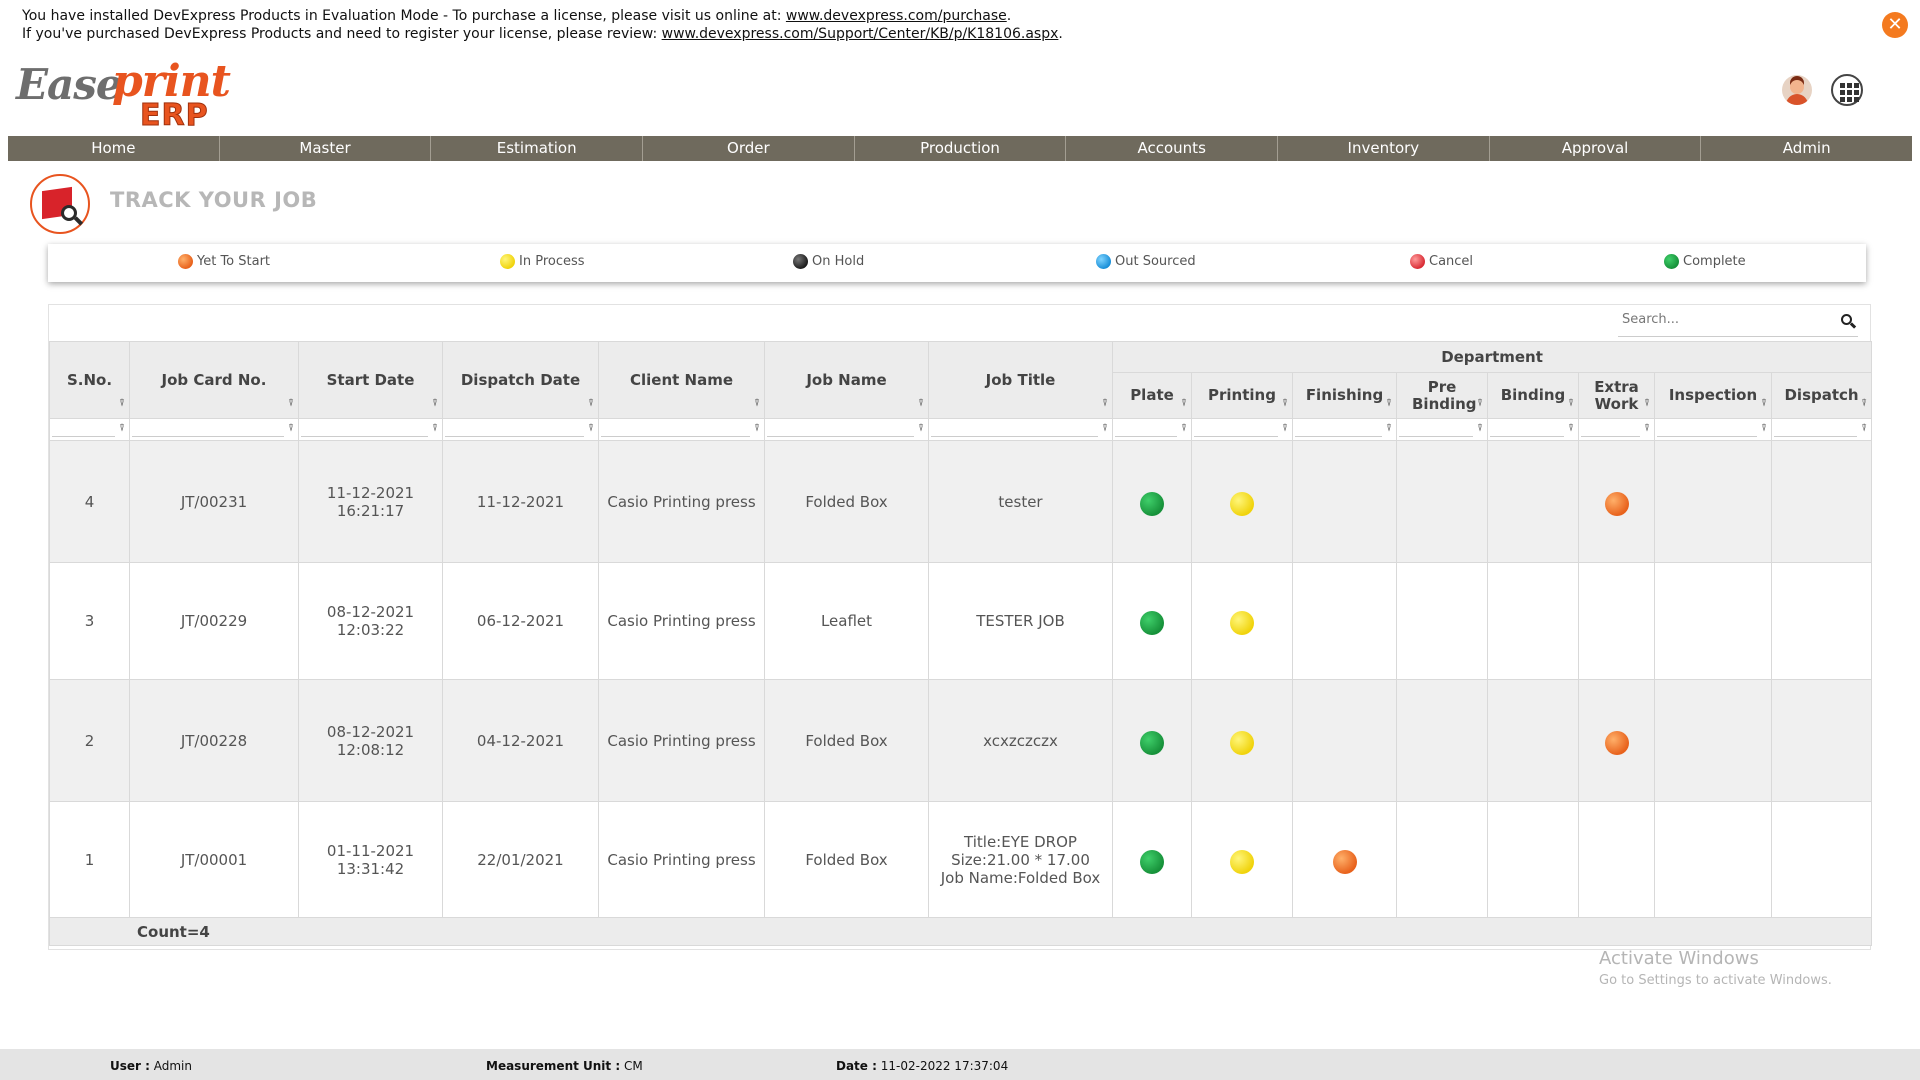 Image resolution: width=1920 pixels, height=1080 pixels. I want to click on col-inspection: Inspection ⍒, so click(1713, 395).